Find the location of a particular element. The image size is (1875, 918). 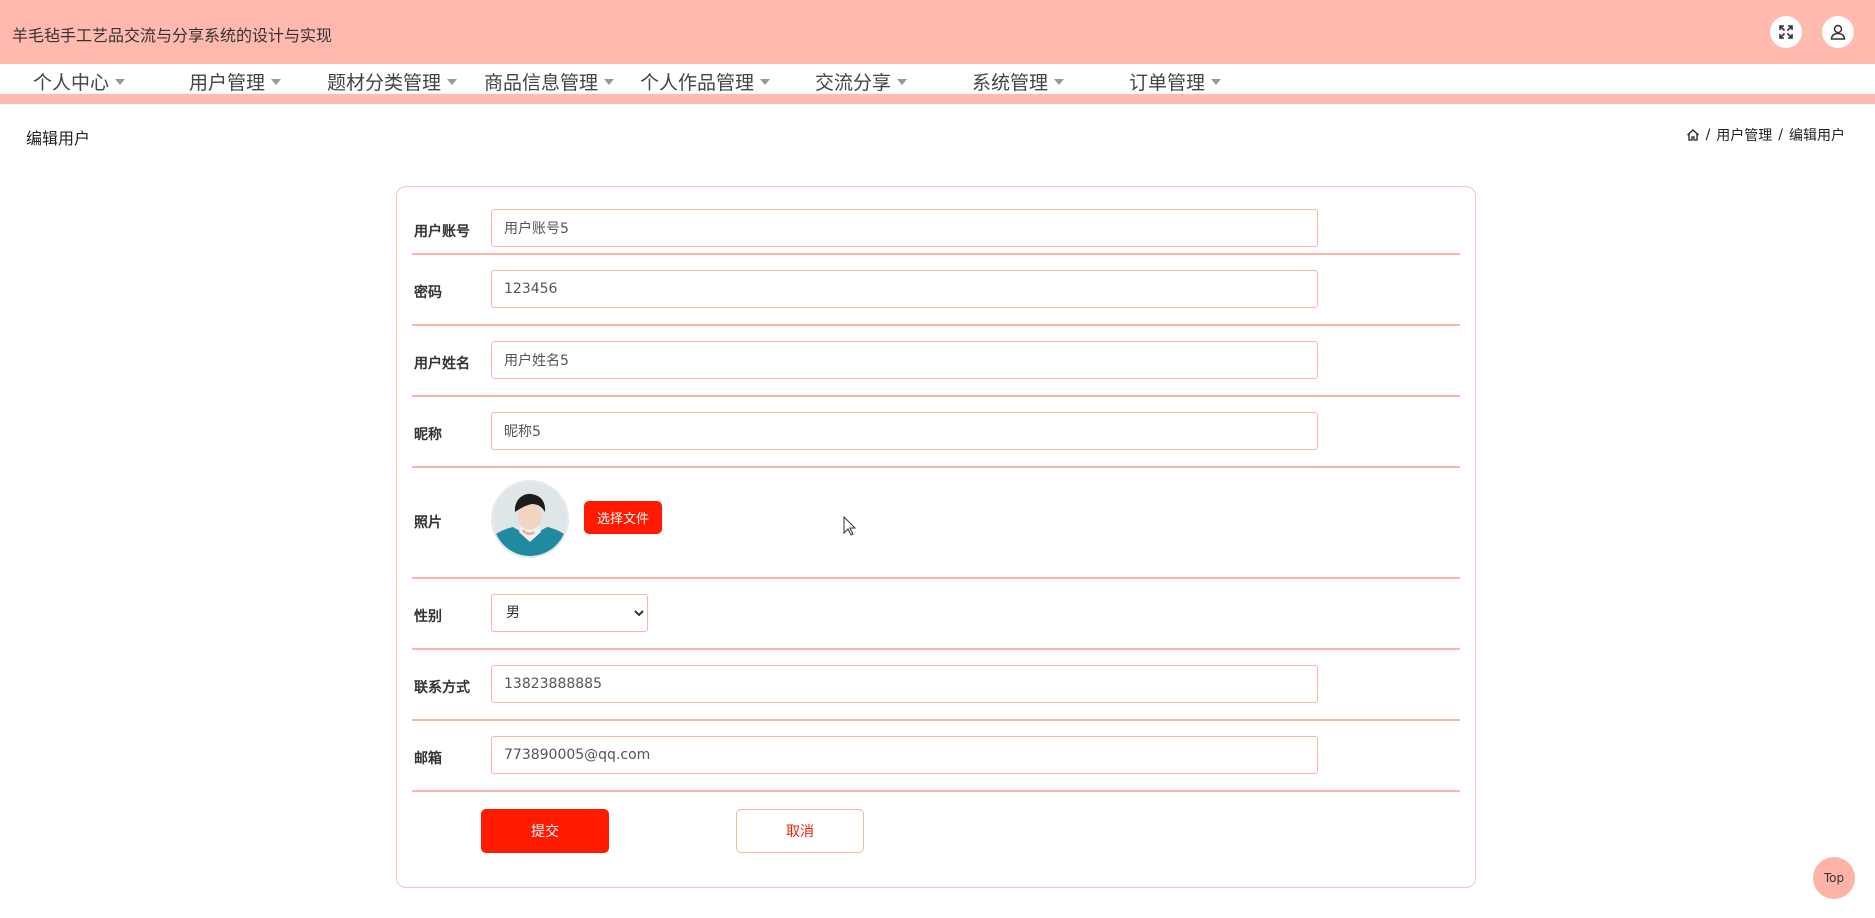

form-row-password: 密码 is located at coordinates (936, 290).